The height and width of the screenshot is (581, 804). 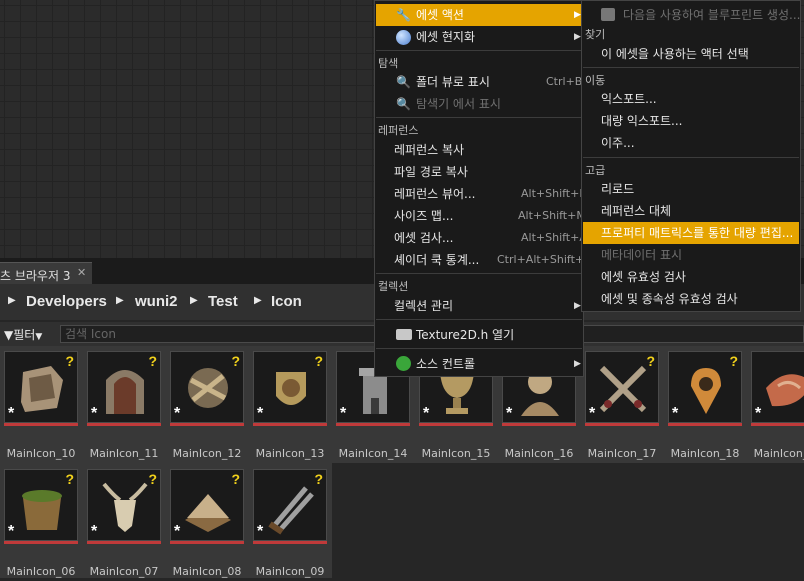 I want to click on tab-close-icon: ✕, so click(x=81, y=272).